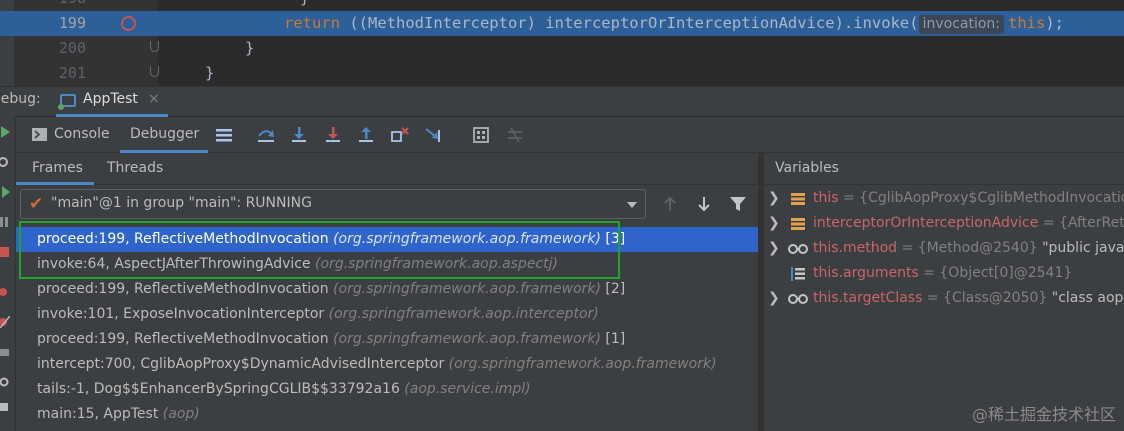 This screenshot has width=1124, height=431. What do you see at coordinates (128, 23) in the screenshot?
I see `breakpoint-icon` at bounding box center [128, 23].